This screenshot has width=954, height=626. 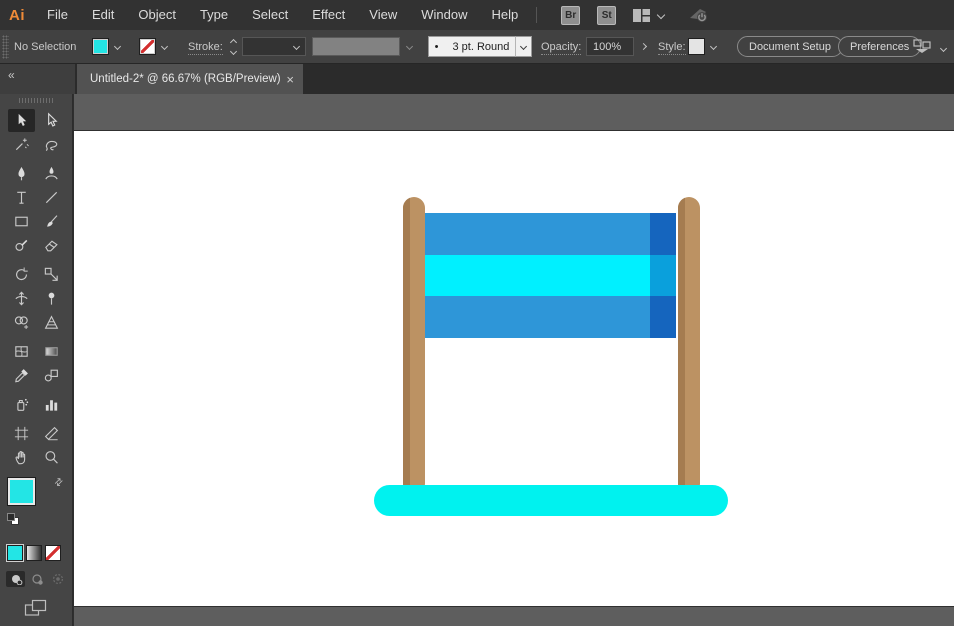 What do you see at coordinates (713, 46) in the screenshot?
I see `style-dropdown` at bounding box center [713, 46].